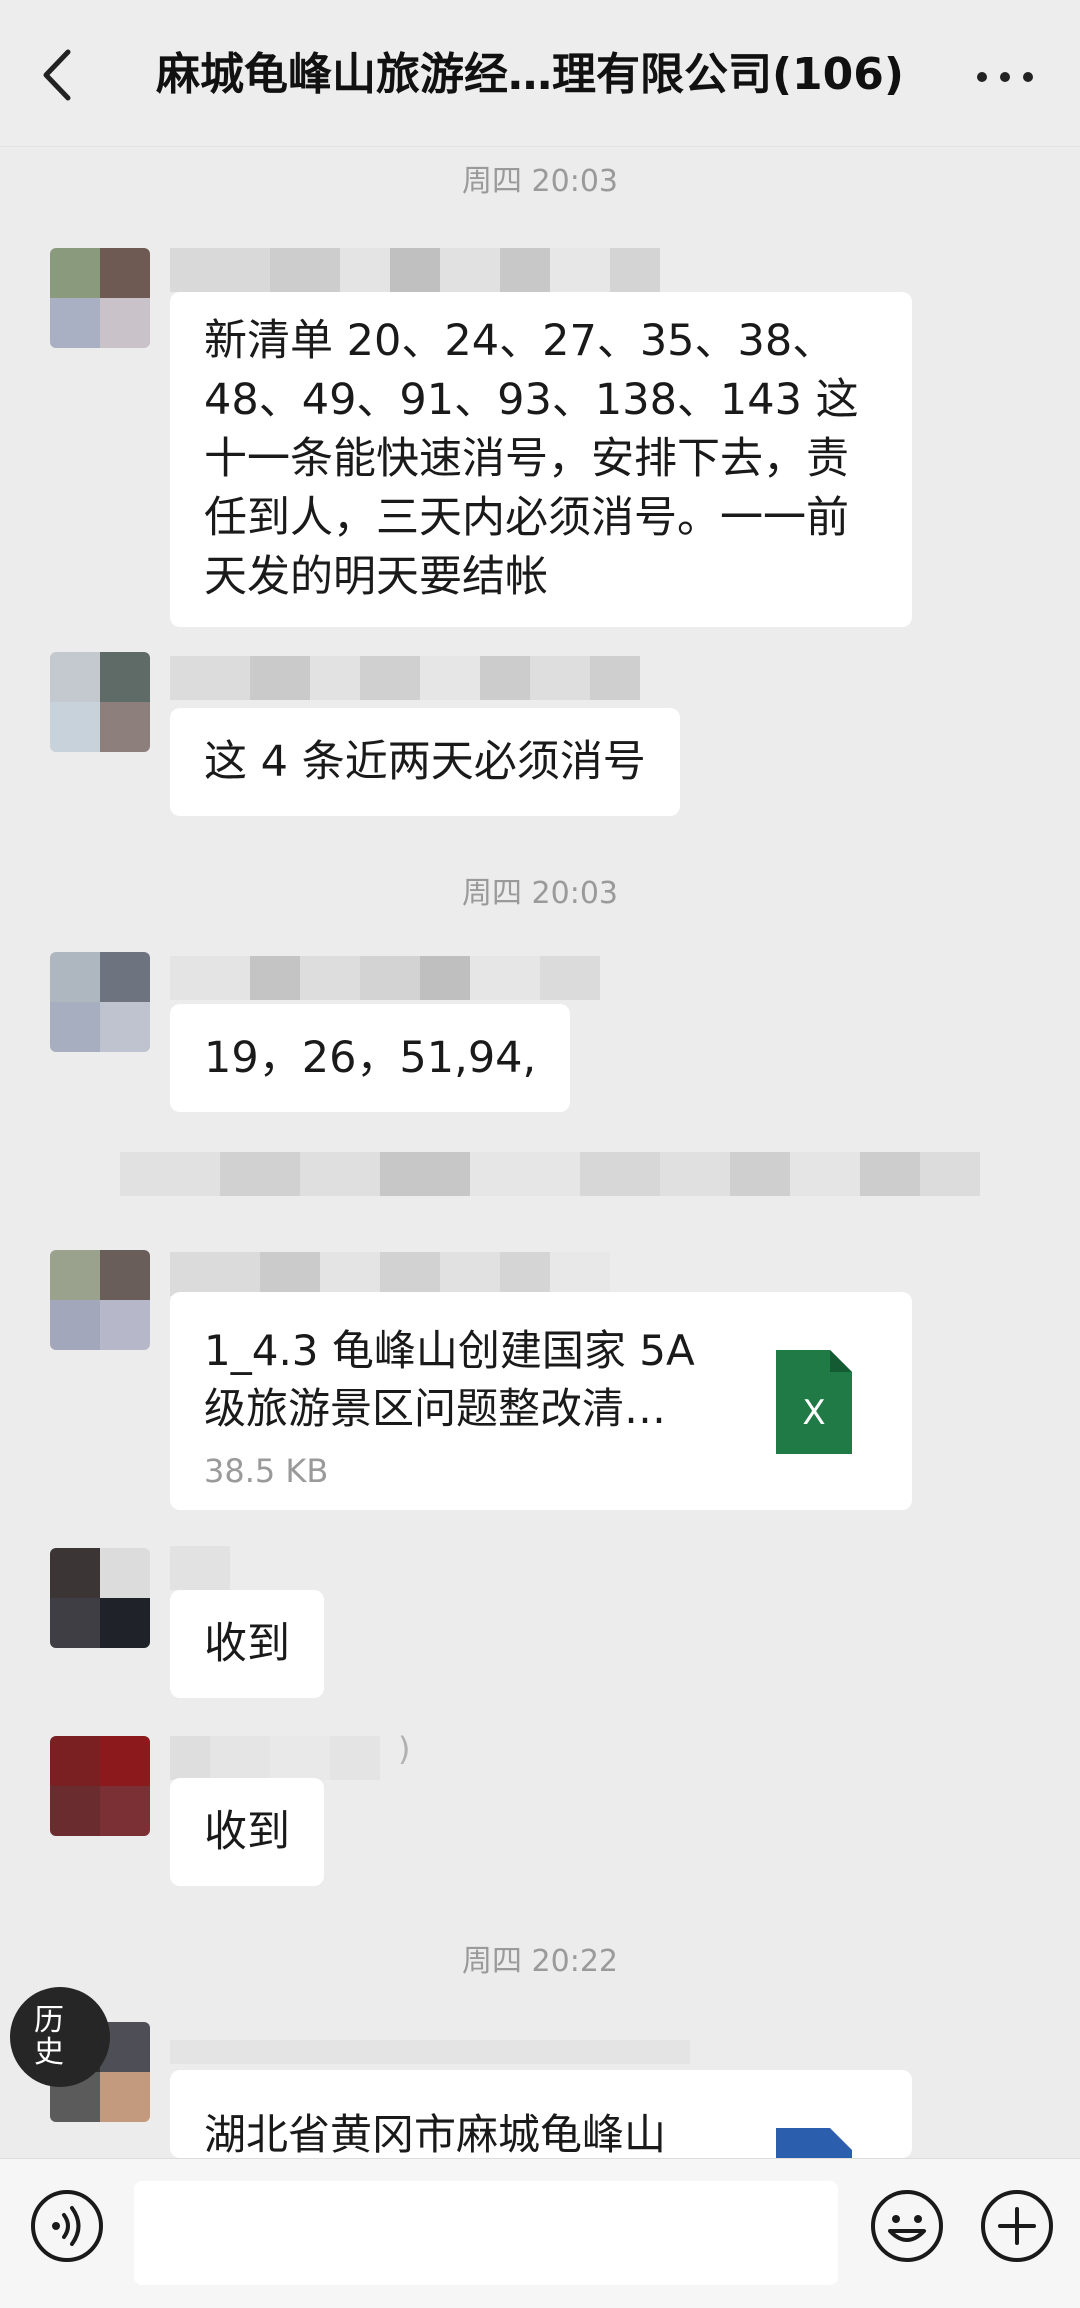 The image size is (1080, 2308). I want to click on message-text-line: 任到人，三天内必须消号。一一前, so click(526, 518).